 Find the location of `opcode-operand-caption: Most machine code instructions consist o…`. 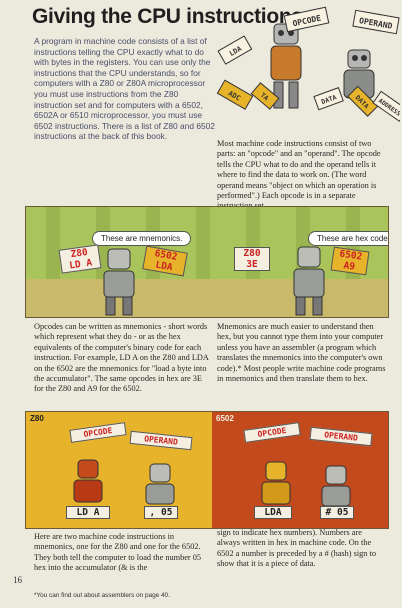

opcode-operand-caption: Most machine code instructions consist o… is located at coordinates (299, 174).